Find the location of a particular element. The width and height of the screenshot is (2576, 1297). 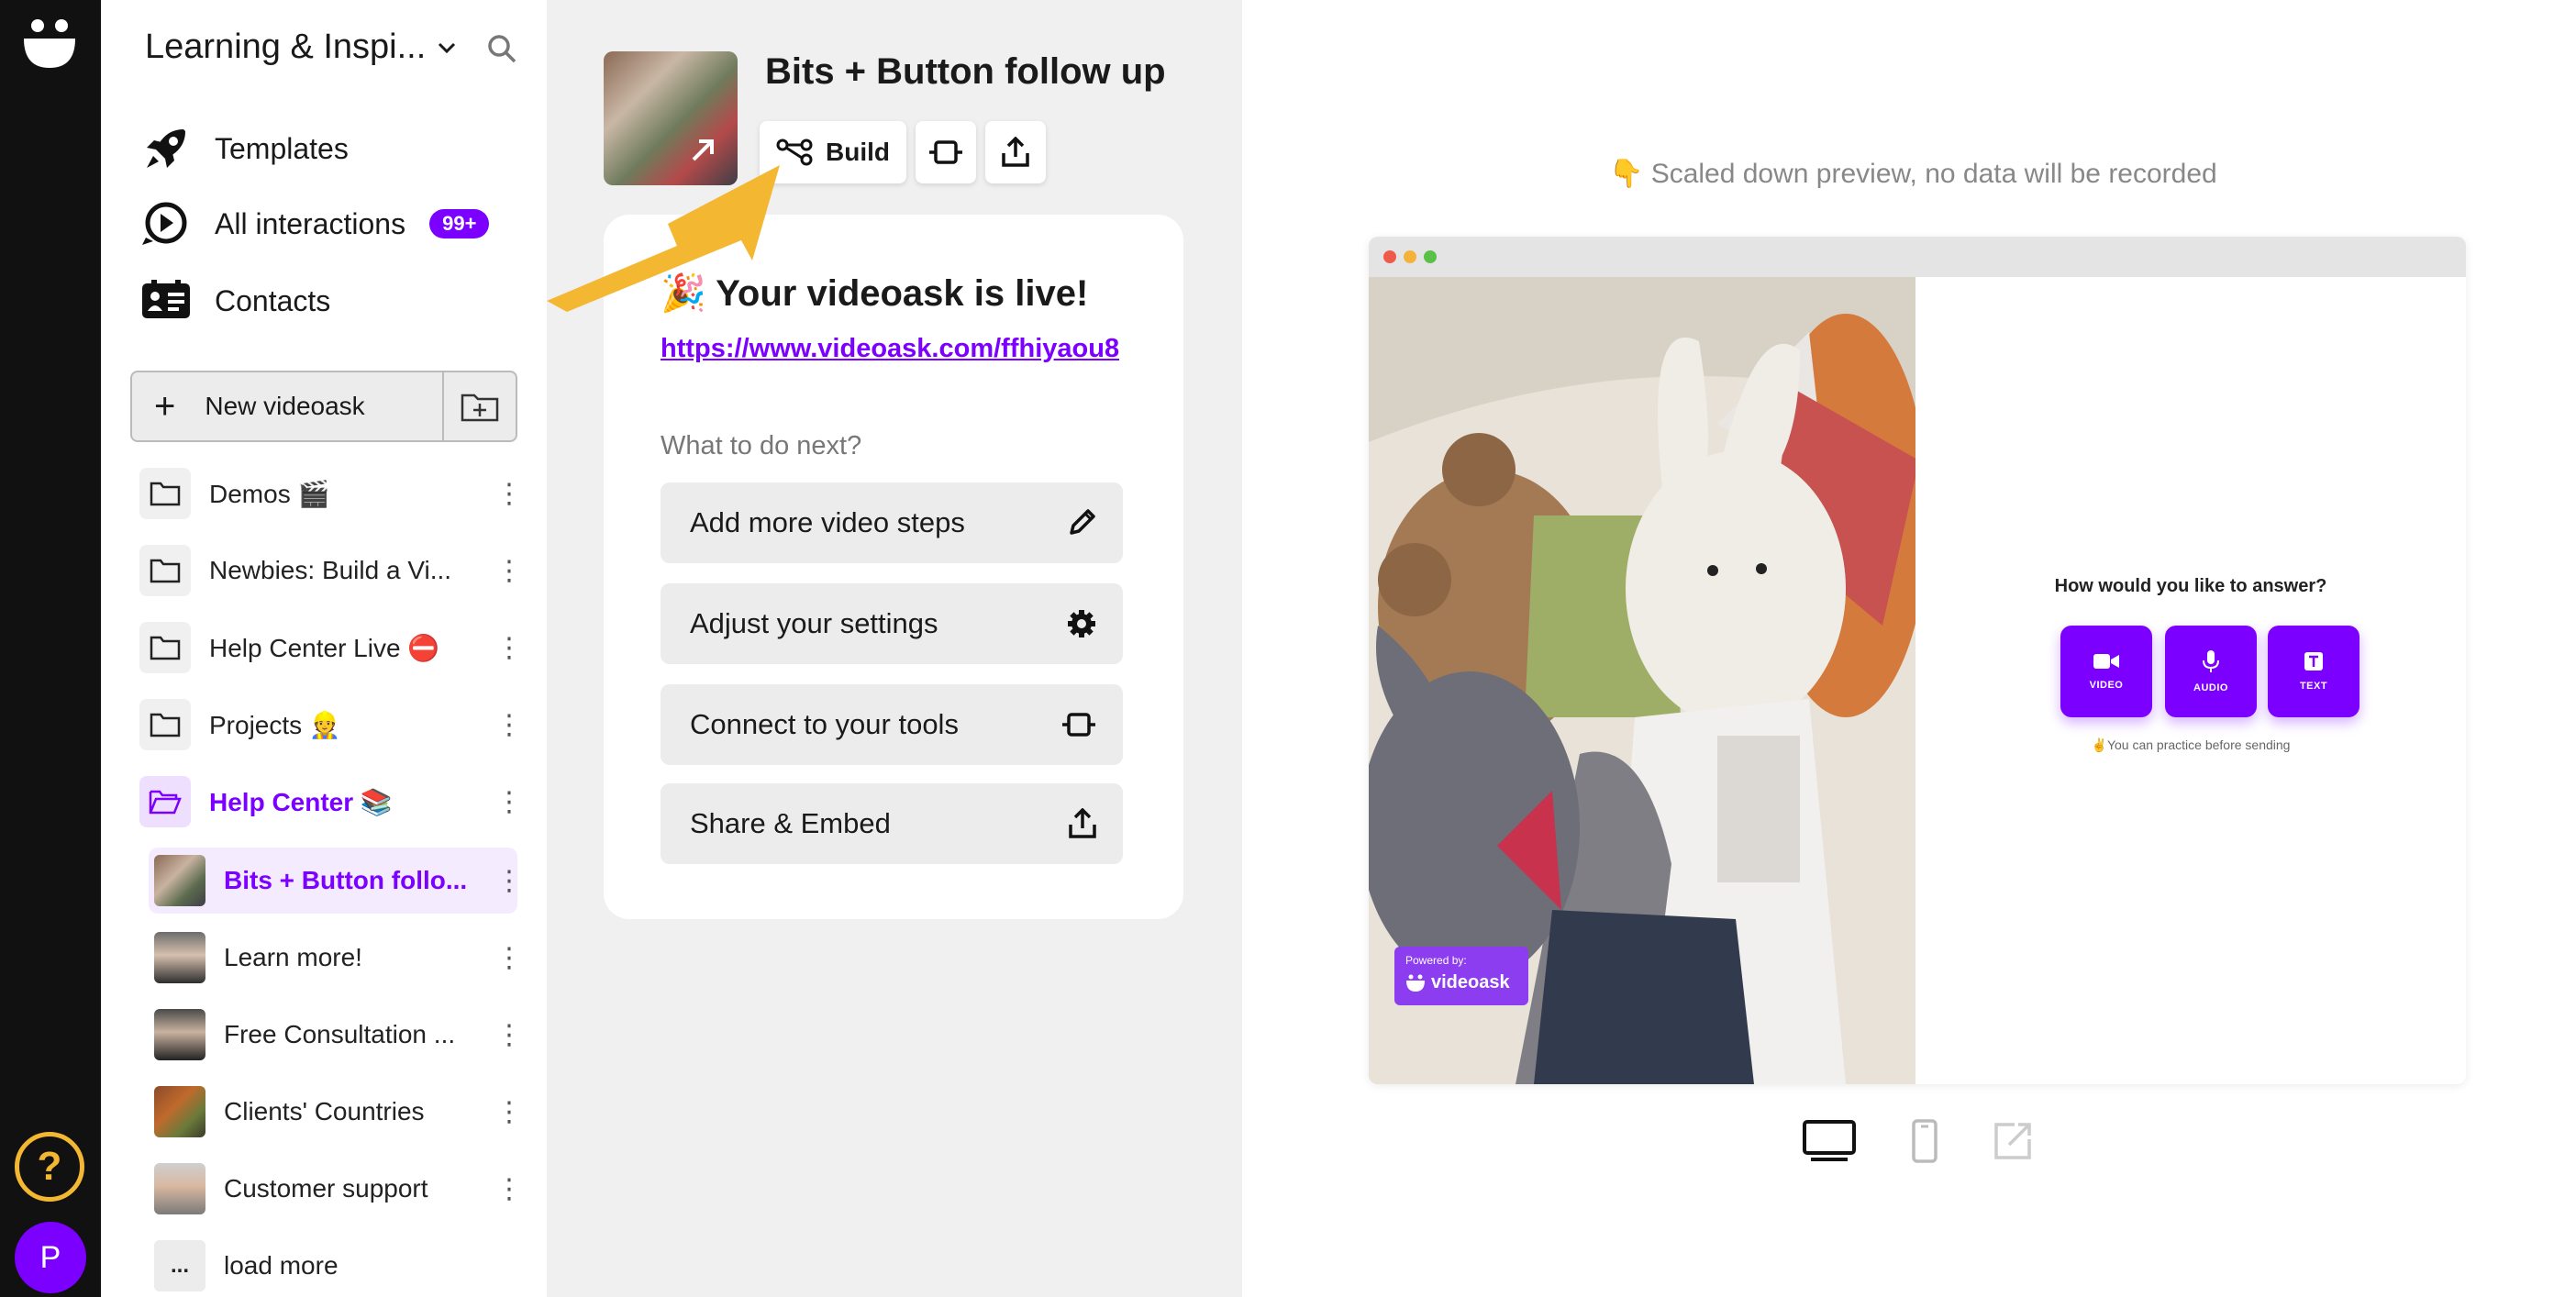

answer-text-button: TEXT is located at coordinates (2313, 671).